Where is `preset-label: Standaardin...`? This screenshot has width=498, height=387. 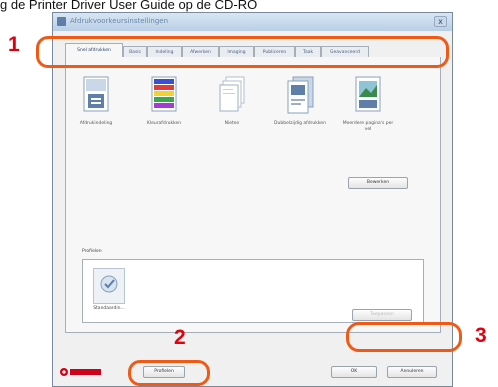 preset-label: Standaardin... is located at coordinates (109, 308).